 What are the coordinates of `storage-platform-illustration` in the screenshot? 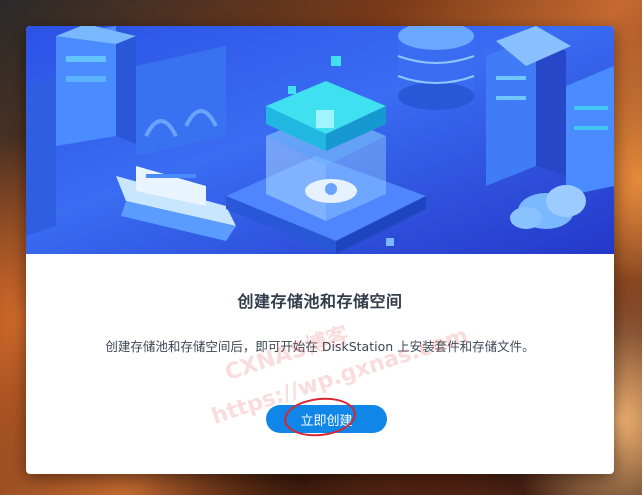 It's located at (326, 167).